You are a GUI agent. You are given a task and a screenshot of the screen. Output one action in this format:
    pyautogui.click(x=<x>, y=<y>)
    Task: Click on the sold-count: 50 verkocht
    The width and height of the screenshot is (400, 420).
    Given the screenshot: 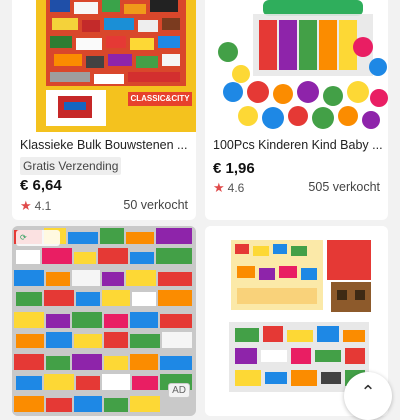 What is the action you would take?
    pyautogui.click(x=155, y=205)
    